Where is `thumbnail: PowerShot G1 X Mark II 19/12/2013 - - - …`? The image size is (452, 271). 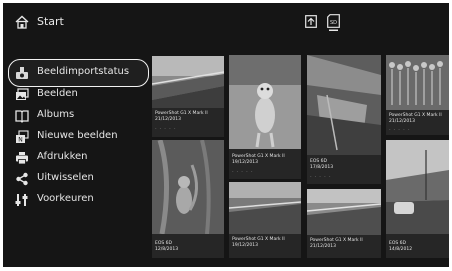
thumbnail: PowerShot G1 X Mark II 19/12/2013 - - - … is located at coordinates (265, 117).